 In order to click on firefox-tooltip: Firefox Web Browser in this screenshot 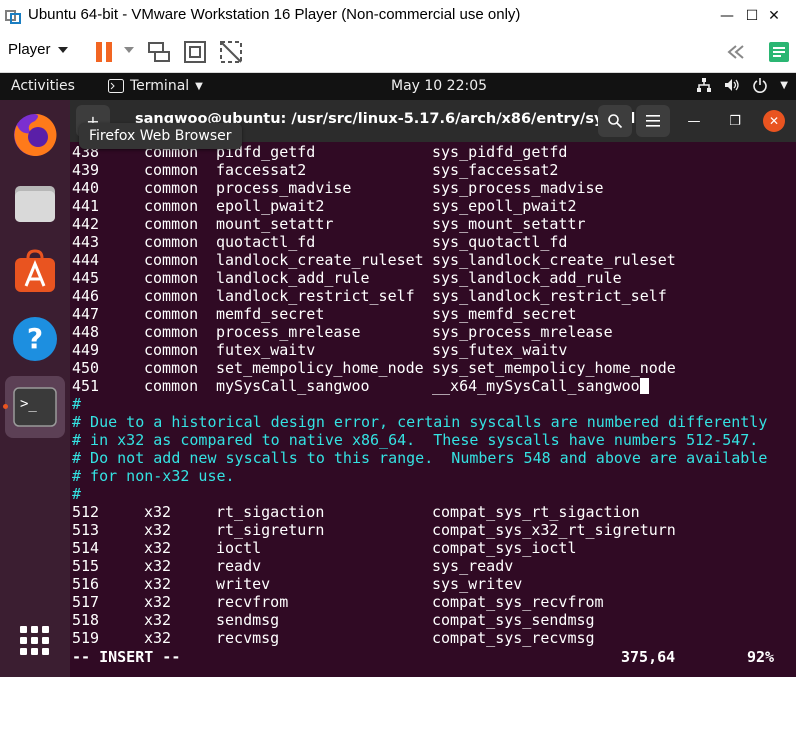, I will do `click(160, 136)`.